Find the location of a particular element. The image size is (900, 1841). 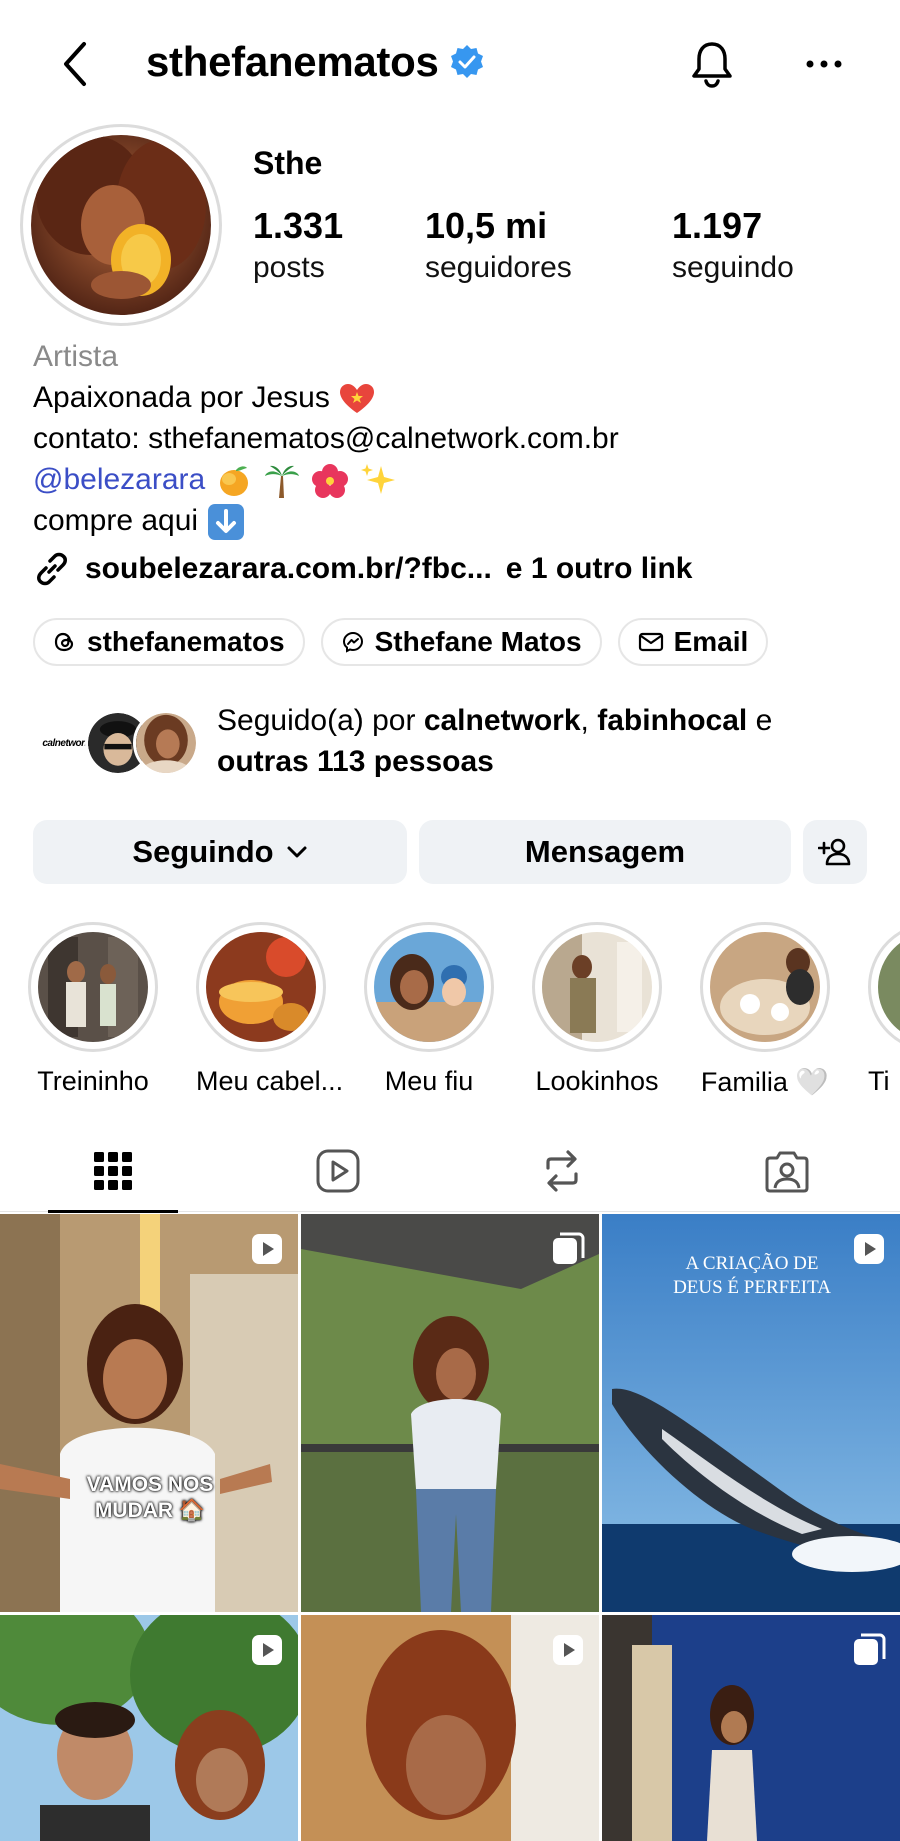

sparkles-emoji-icon is located at coordinates (377, 479).